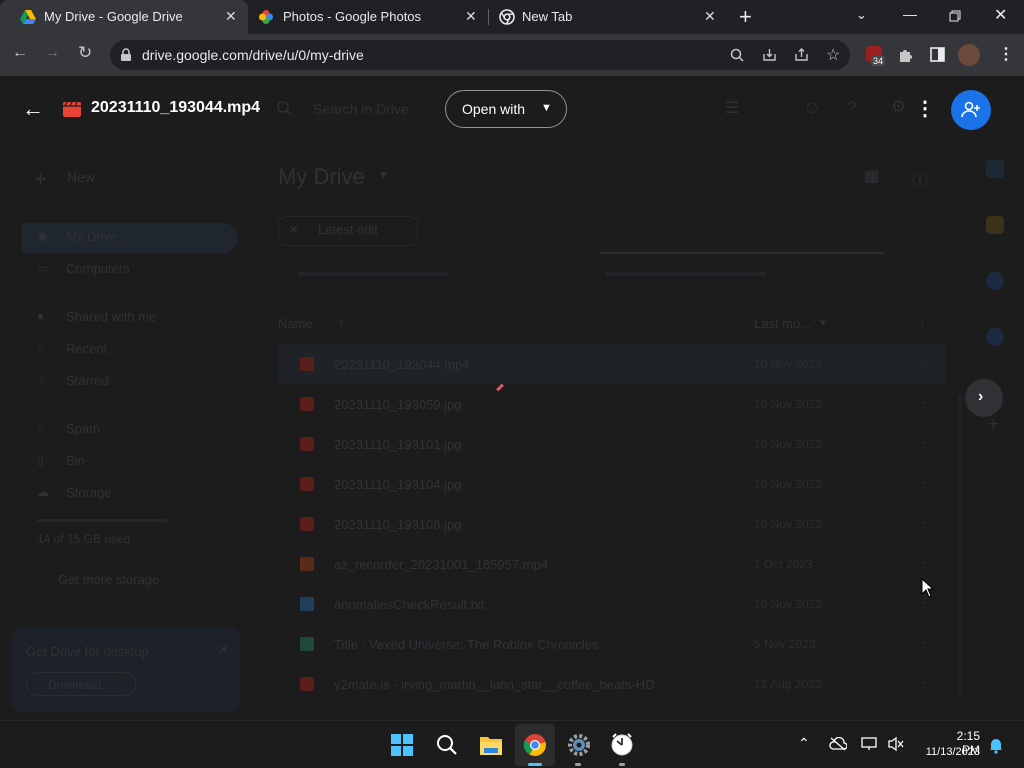  What do you see at coordinates (43, 492) in the screenshot?
I see `cloud-icon: ☁` at bounding box center [43, 492].